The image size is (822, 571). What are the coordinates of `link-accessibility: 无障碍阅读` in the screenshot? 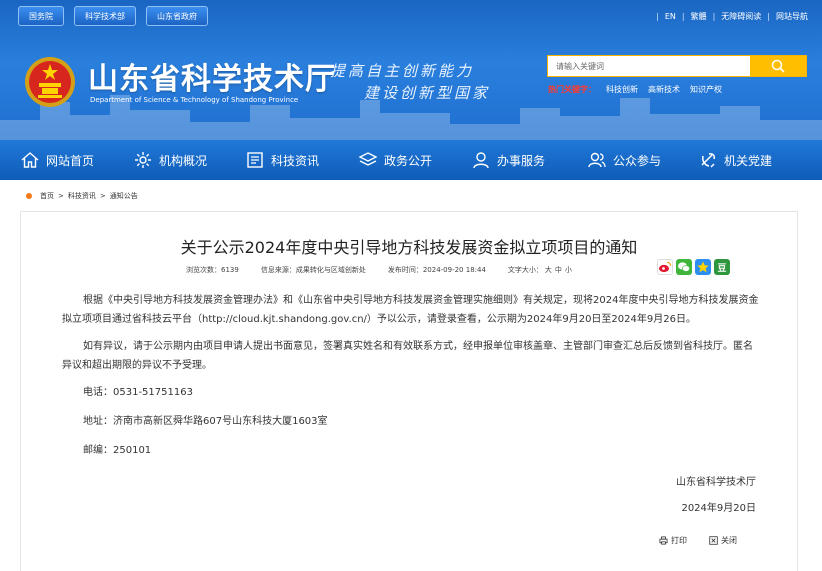 It's located at (741, 16).